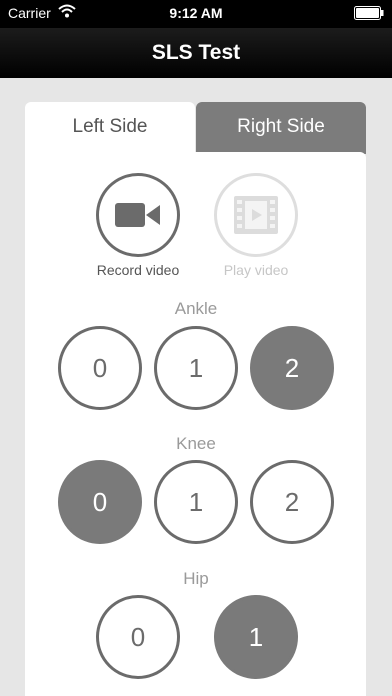 The height and width of the screenshot is (696, 392). I want to click on hip-score-1: 1, so click(256, 637).